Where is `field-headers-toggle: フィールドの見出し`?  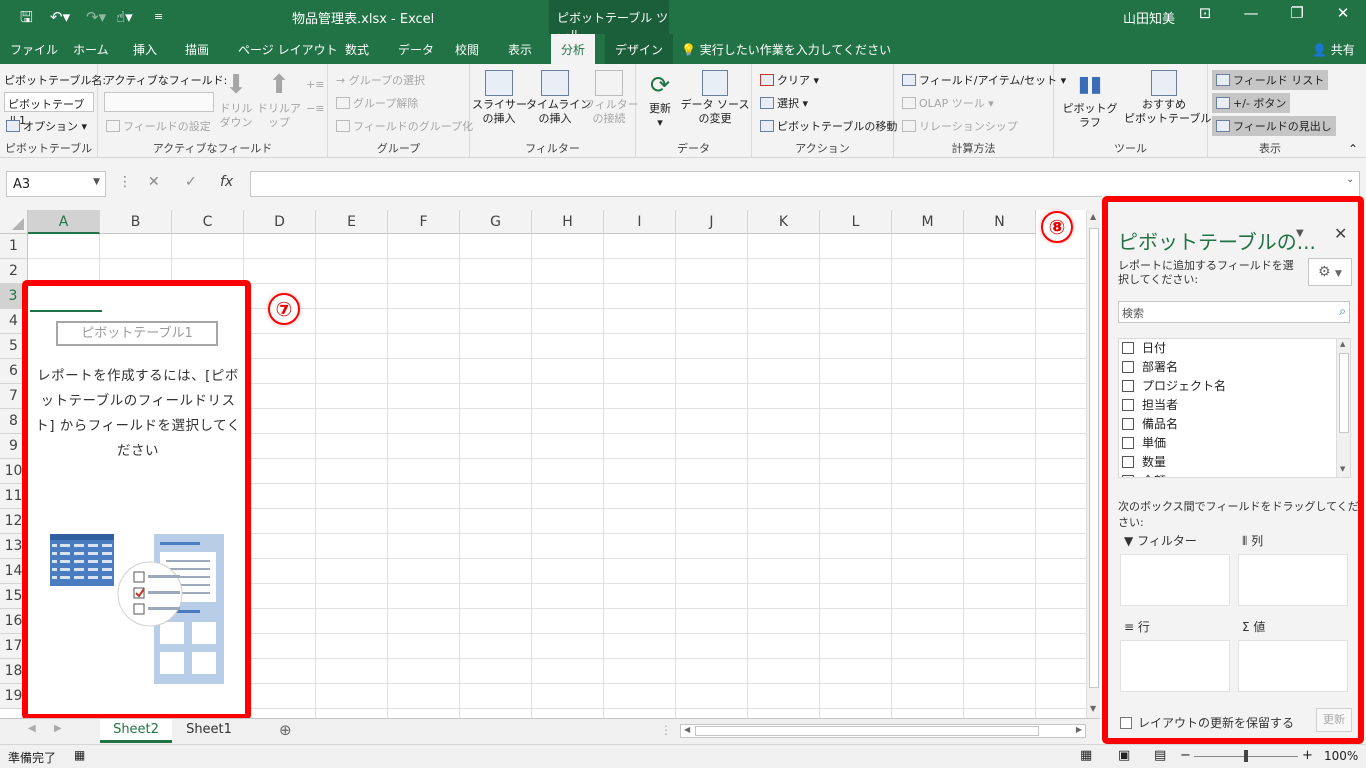
field-headers-toggle: フィールドの見出し is located at coordinates (1274, 126).